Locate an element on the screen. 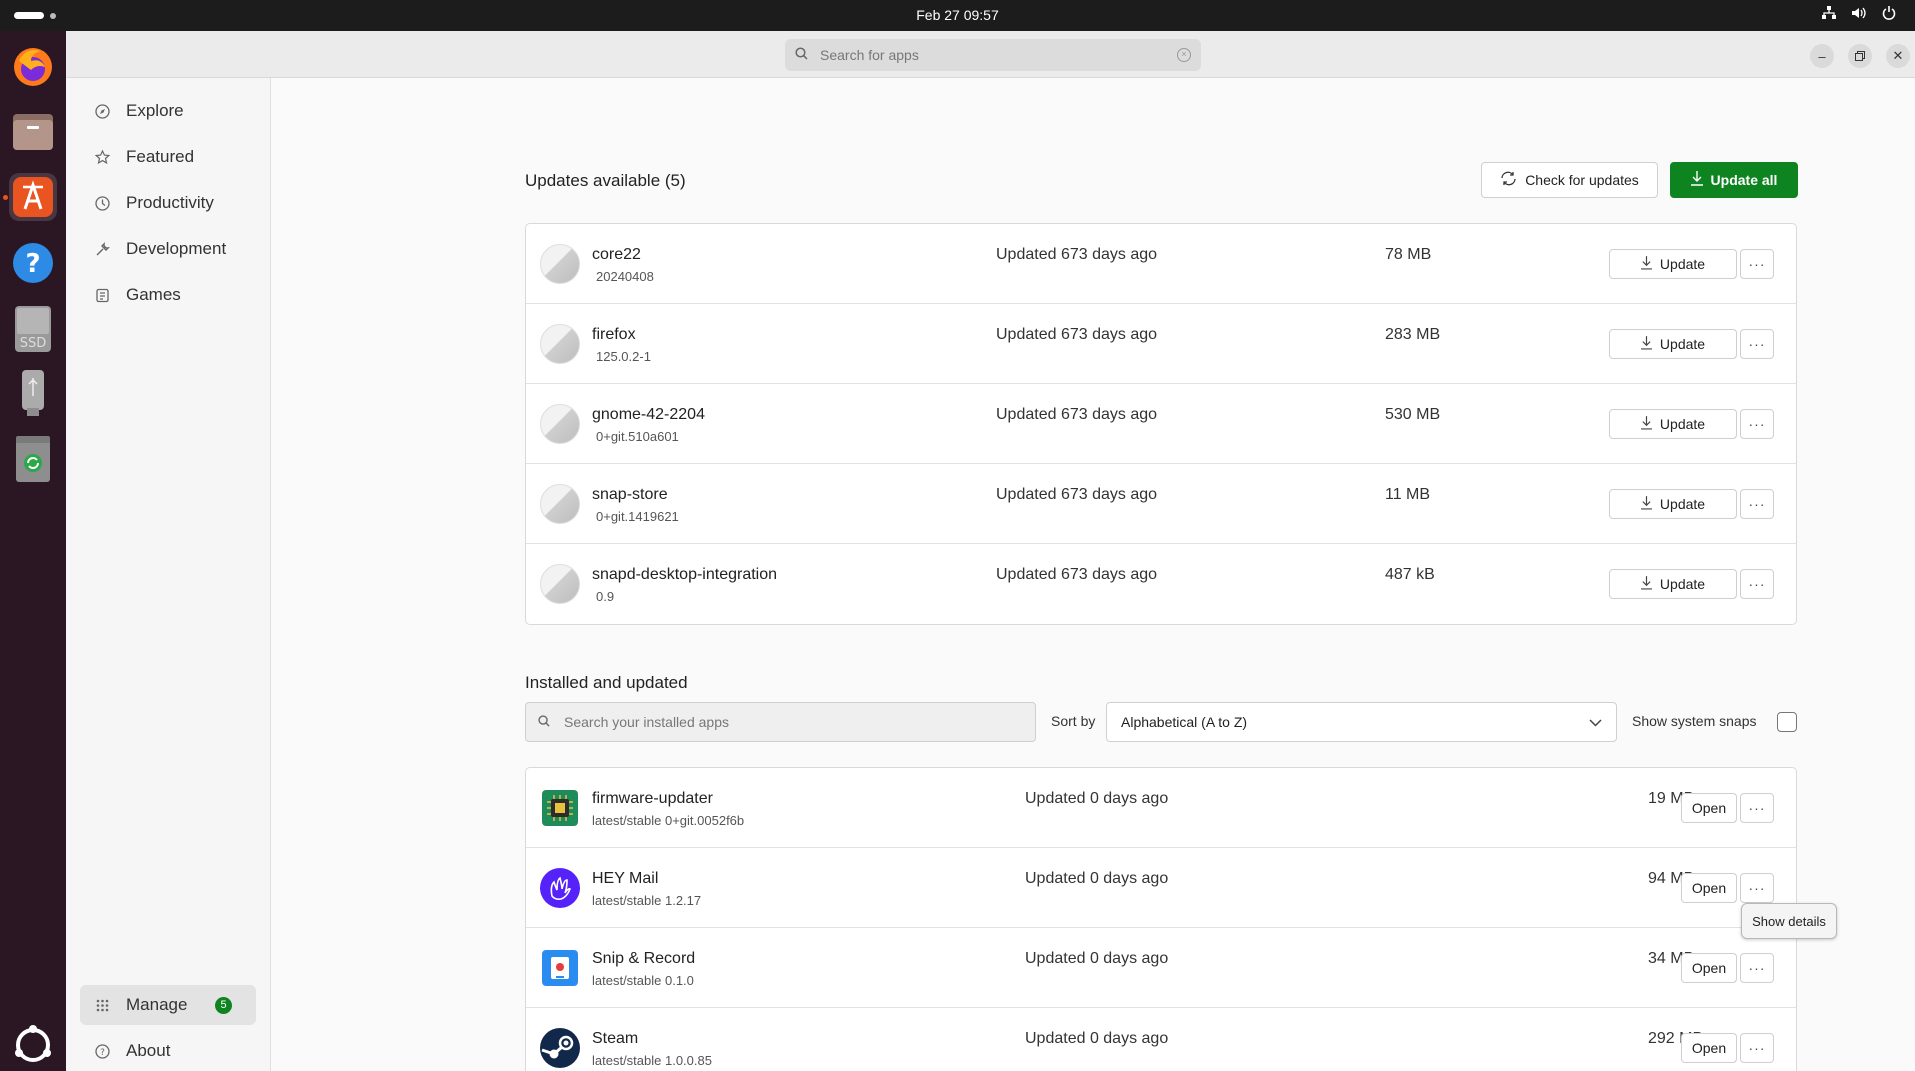 The image size is (1915, 1071). sidebar-item-featured: Featured is located at coordinates (168, 157).